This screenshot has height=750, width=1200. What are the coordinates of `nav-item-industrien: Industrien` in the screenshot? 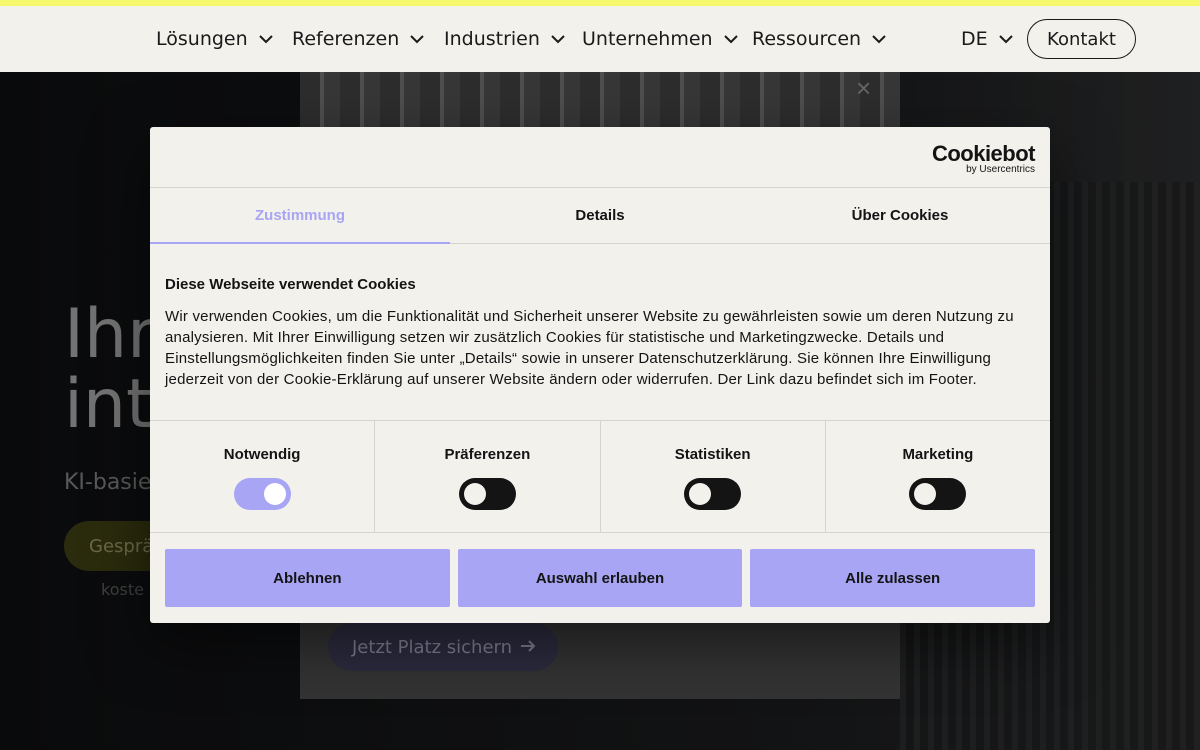 It's located at (505, 39).